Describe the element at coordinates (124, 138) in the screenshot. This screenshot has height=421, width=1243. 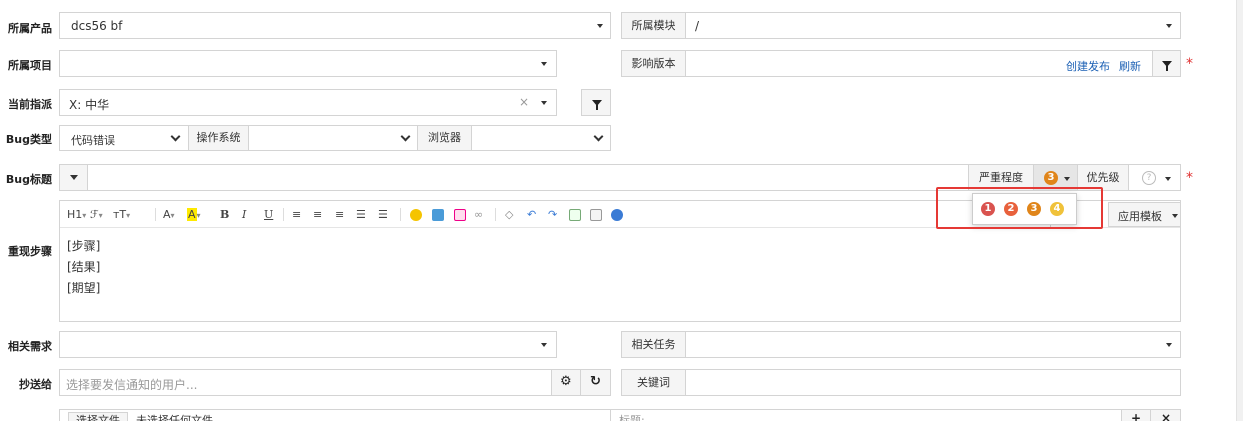
I see `bug-type-select: 代码错误` at that location.